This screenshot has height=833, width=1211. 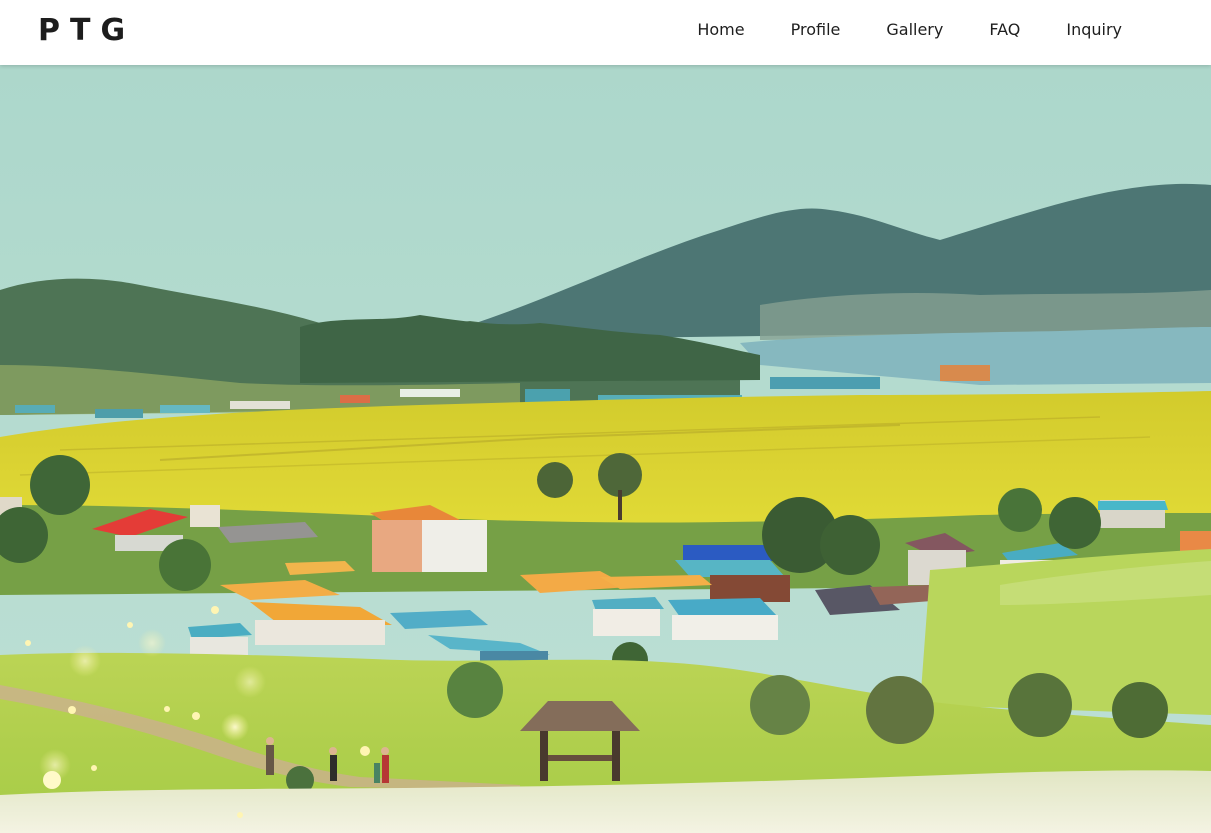 I want to click on main-nav: Home Profile Gallery FAQ Inquiry, so click(x=909, y=30).